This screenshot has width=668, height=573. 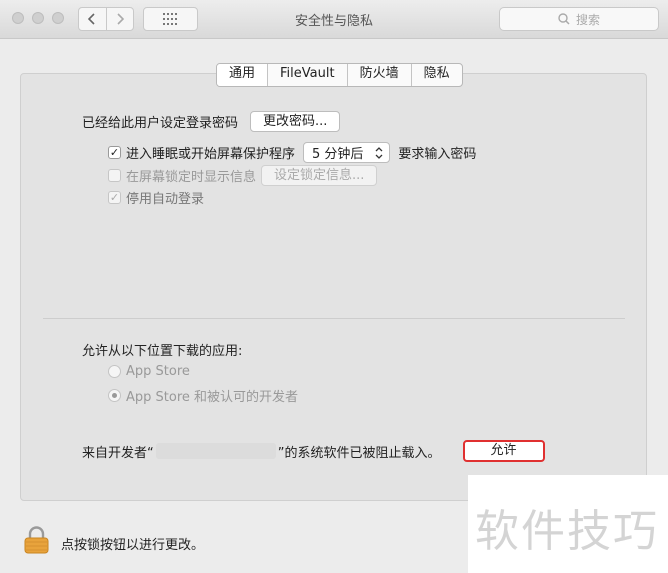 I want to click on search-placeholder: 搜索, so click(x=587, y=19).